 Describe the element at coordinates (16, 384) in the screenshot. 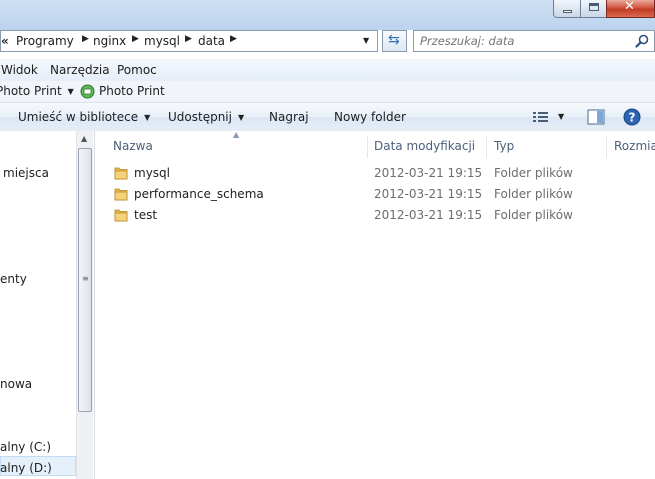

I see `nav-item-new-volume: nowa` at that location.